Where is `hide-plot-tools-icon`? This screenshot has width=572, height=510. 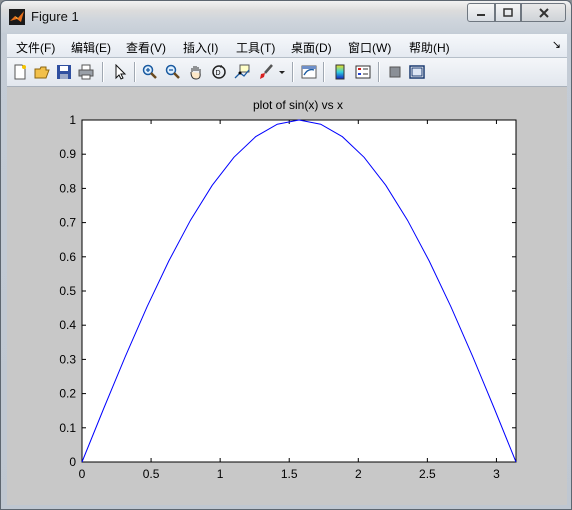
hide-plot-tools-icon is located at coordinates (395, 72).